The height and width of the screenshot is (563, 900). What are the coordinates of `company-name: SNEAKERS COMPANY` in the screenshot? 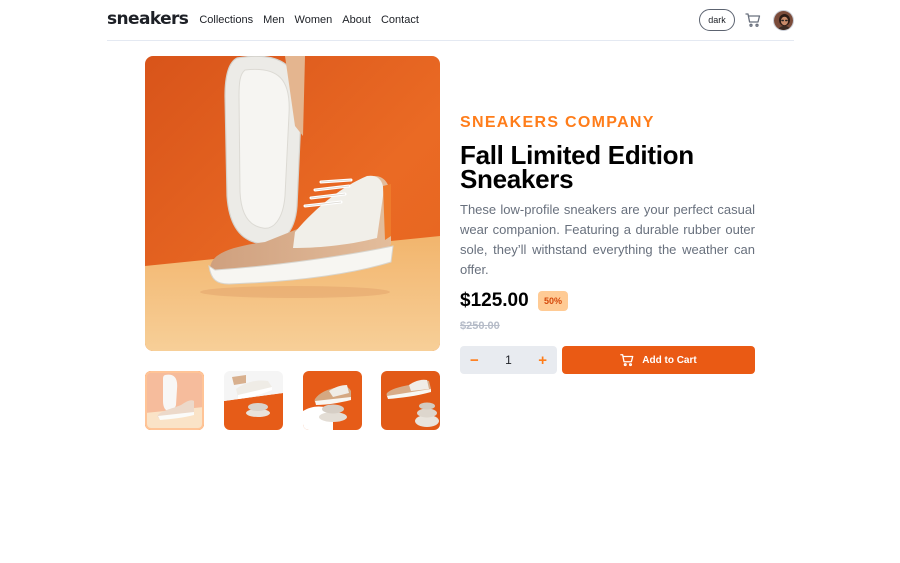 It's located at (557, 122).